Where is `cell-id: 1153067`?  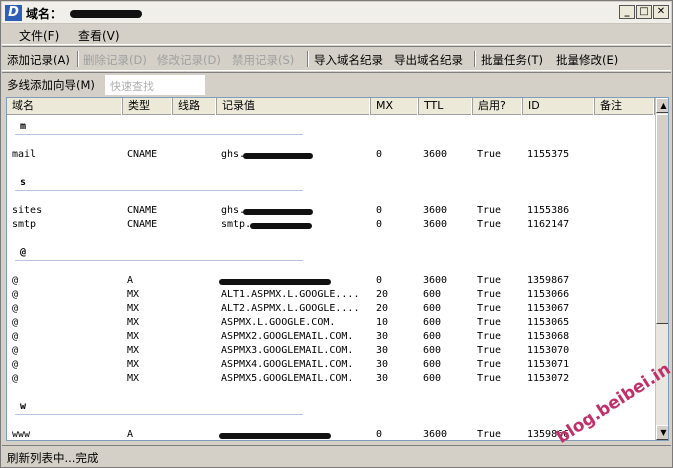
cell-id: 1153067 is located at coordinates (548, 308).